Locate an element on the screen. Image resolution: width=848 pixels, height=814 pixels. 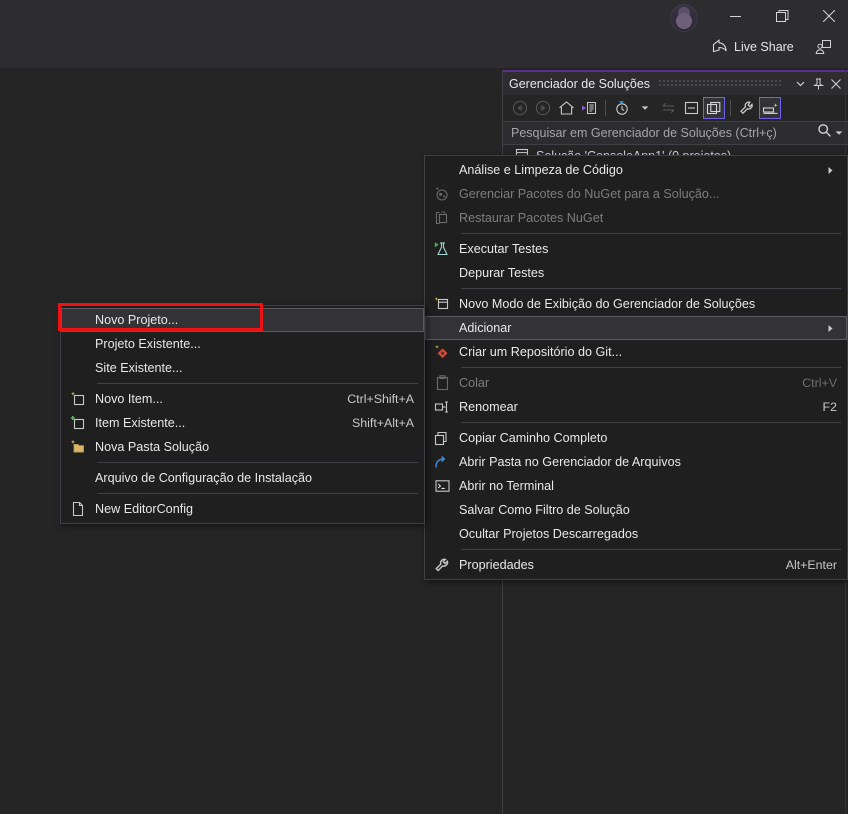
drag-handle-dots is located at coordinates (720, 83).